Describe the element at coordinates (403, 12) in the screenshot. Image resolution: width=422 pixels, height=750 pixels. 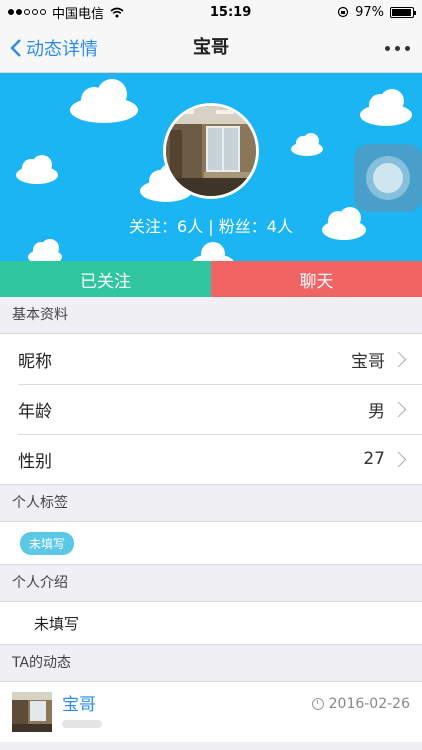
I see `battery-icon` at that location.